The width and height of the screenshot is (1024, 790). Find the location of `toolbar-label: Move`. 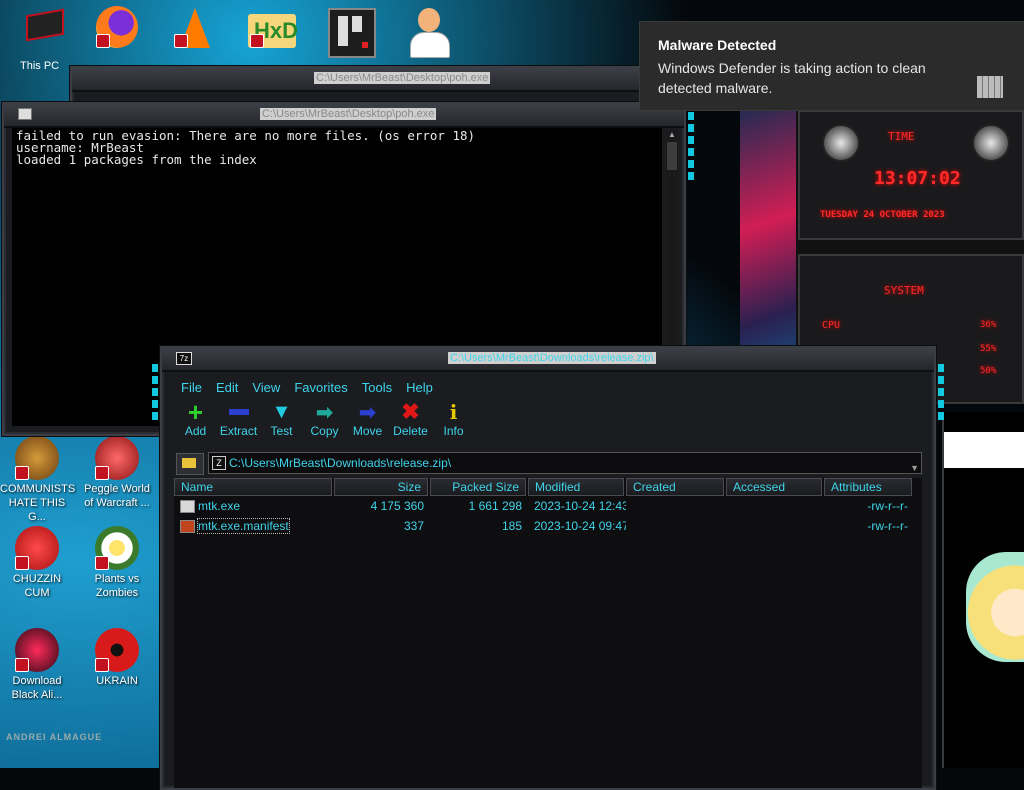

toolbar-label: Move is located at coordinates (367, 431).